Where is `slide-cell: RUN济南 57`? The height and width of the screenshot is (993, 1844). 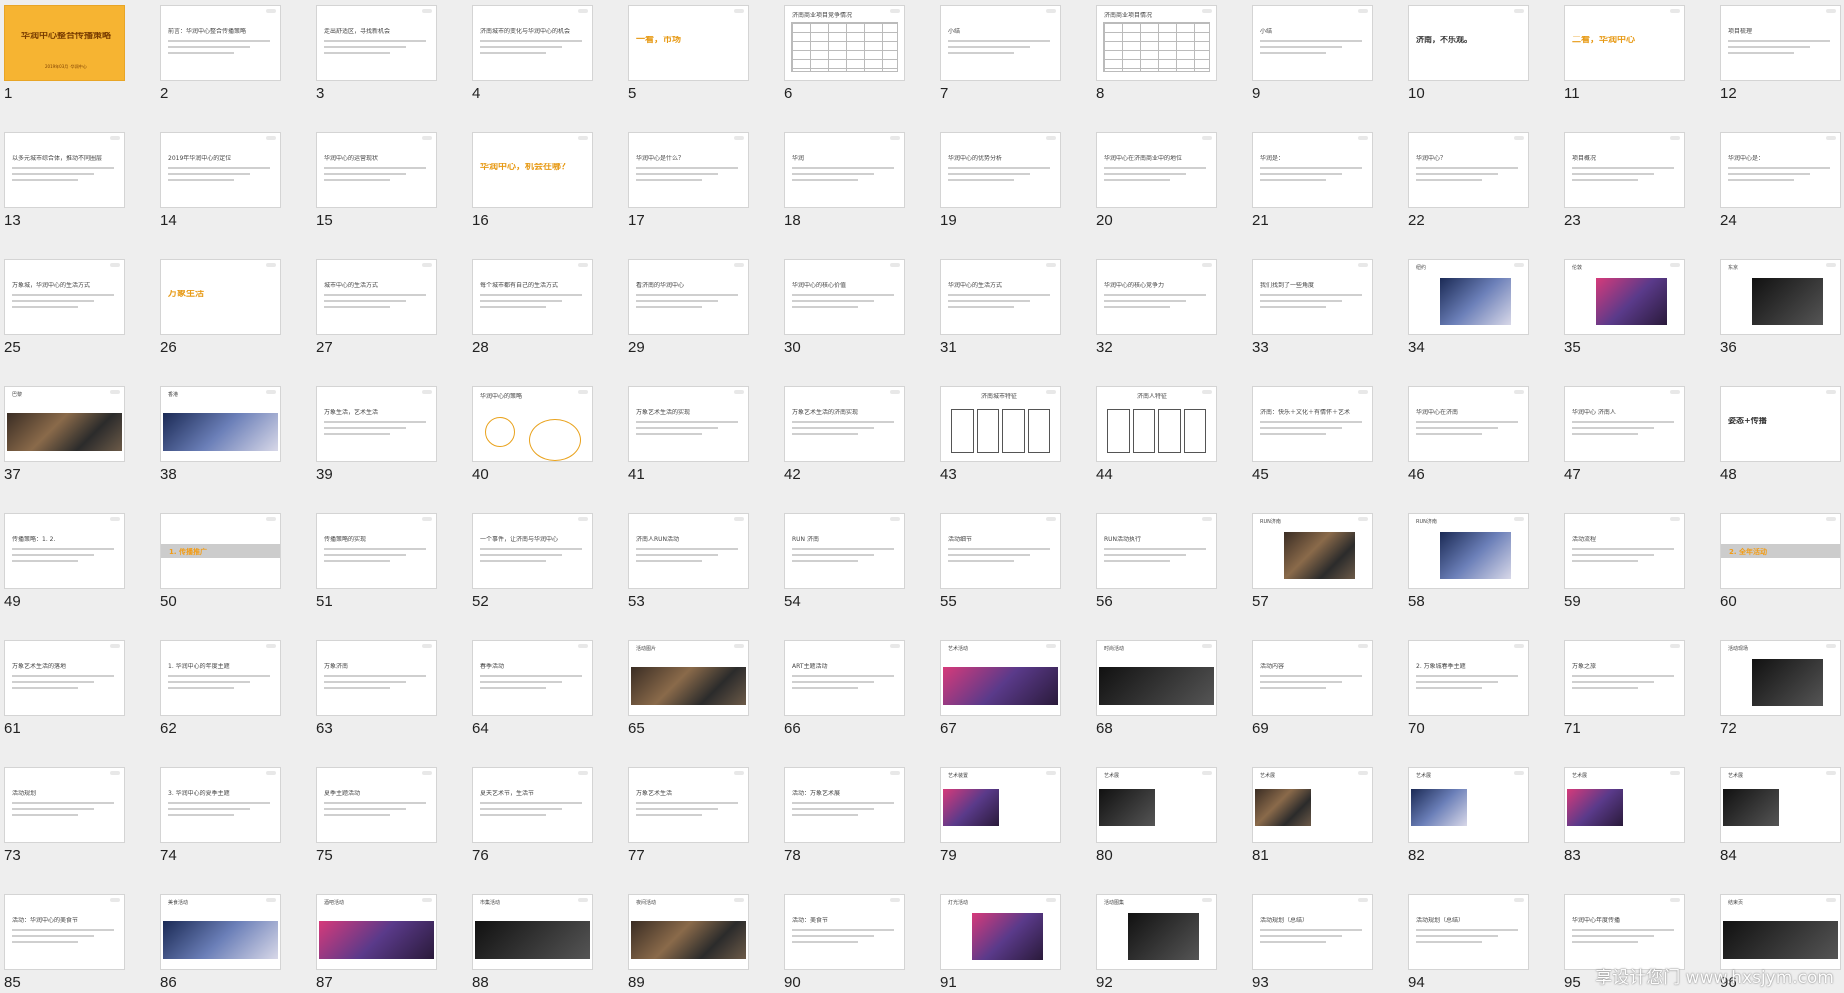
slide-cell: RUN济南 57 is located at coordinates (1330, 571).